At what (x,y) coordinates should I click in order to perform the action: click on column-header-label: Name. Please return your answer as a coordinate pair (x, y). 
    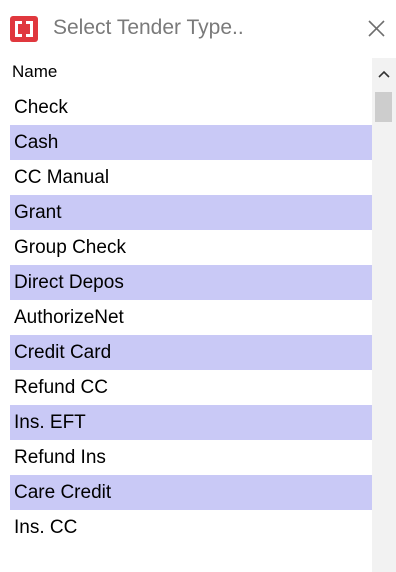
    Looking at the image, I should click on (35, 71).